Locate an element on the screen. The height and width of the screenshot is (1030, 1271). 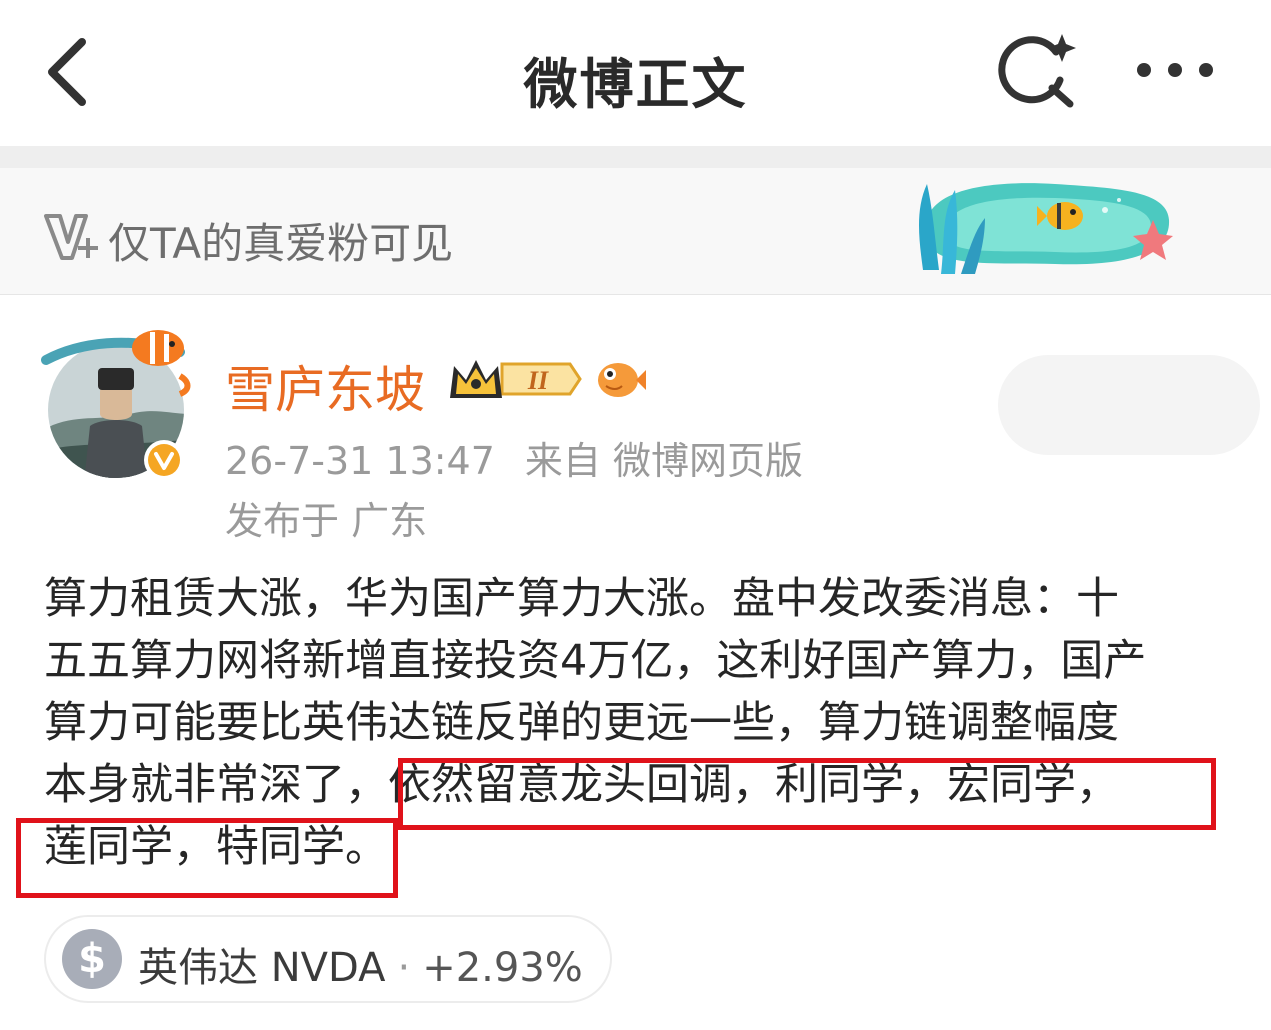
stock-name: 英伟达 NVDA is located at coordinates (262, 968).